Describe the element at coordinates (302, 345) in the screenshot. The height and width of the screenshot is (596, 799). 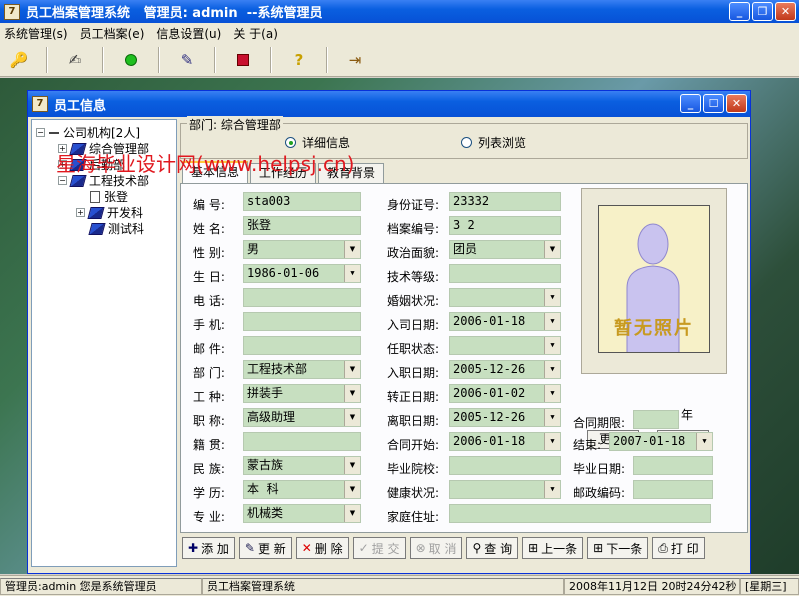
I see `field-email` at that location.